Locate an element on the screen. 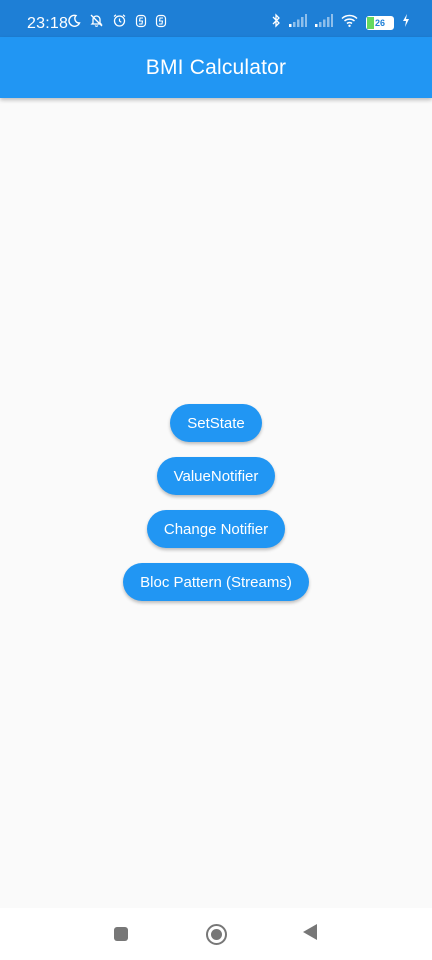 This screenshot has width=432, height=960. navigation-bar is located at coordinates (216, 934).